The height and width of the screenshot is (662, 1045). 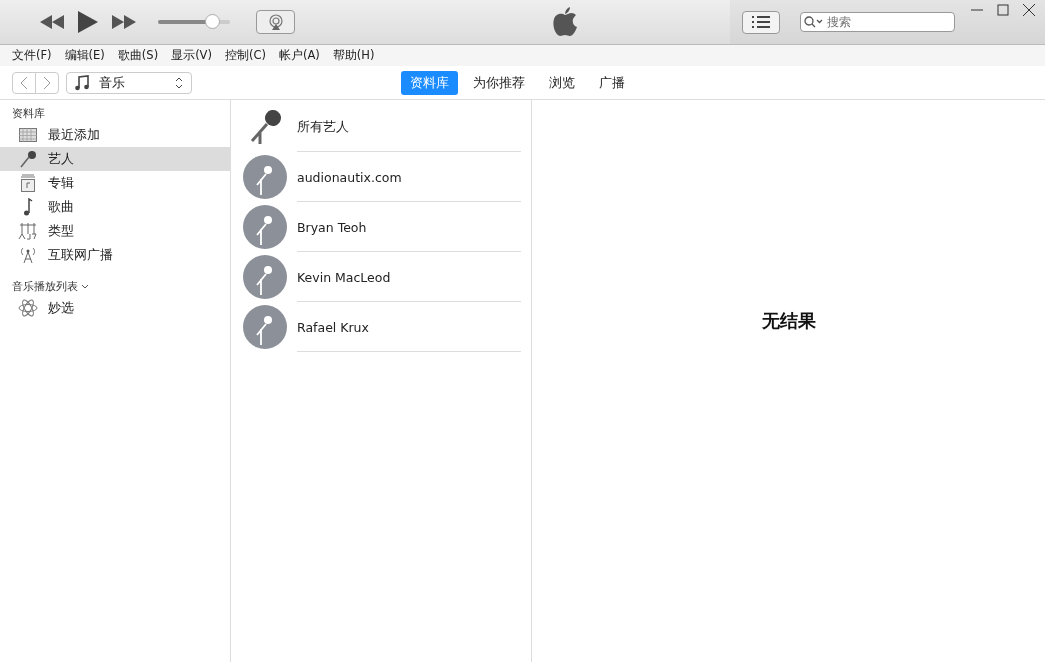 I want to click on chevron-up-down-icon, so click(x=179, y=82).